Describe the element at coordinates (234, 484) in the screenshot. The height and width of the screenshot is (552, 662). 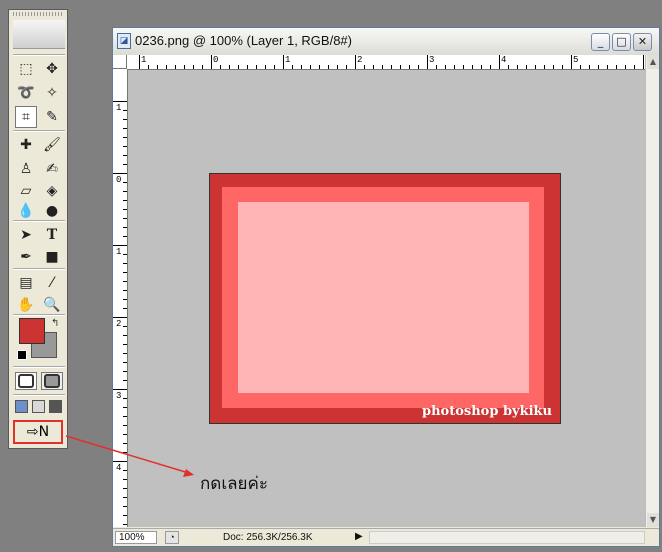
I see `annotation-caption: กดเลยค่ะ` at that location.